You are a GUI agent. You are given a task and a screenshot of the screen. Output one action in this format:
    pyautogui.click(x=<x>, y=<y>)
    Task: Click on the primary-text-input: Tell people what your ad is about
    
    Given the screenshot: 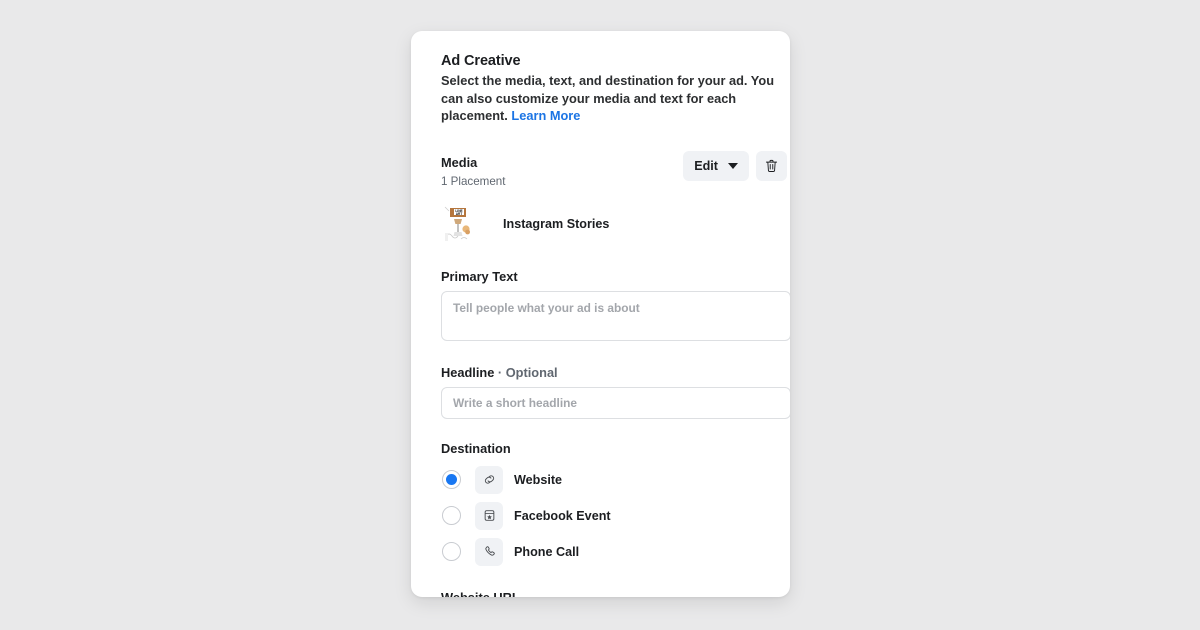 What is the action you would take?
    pyautogui.click(x=615, y=315)
    